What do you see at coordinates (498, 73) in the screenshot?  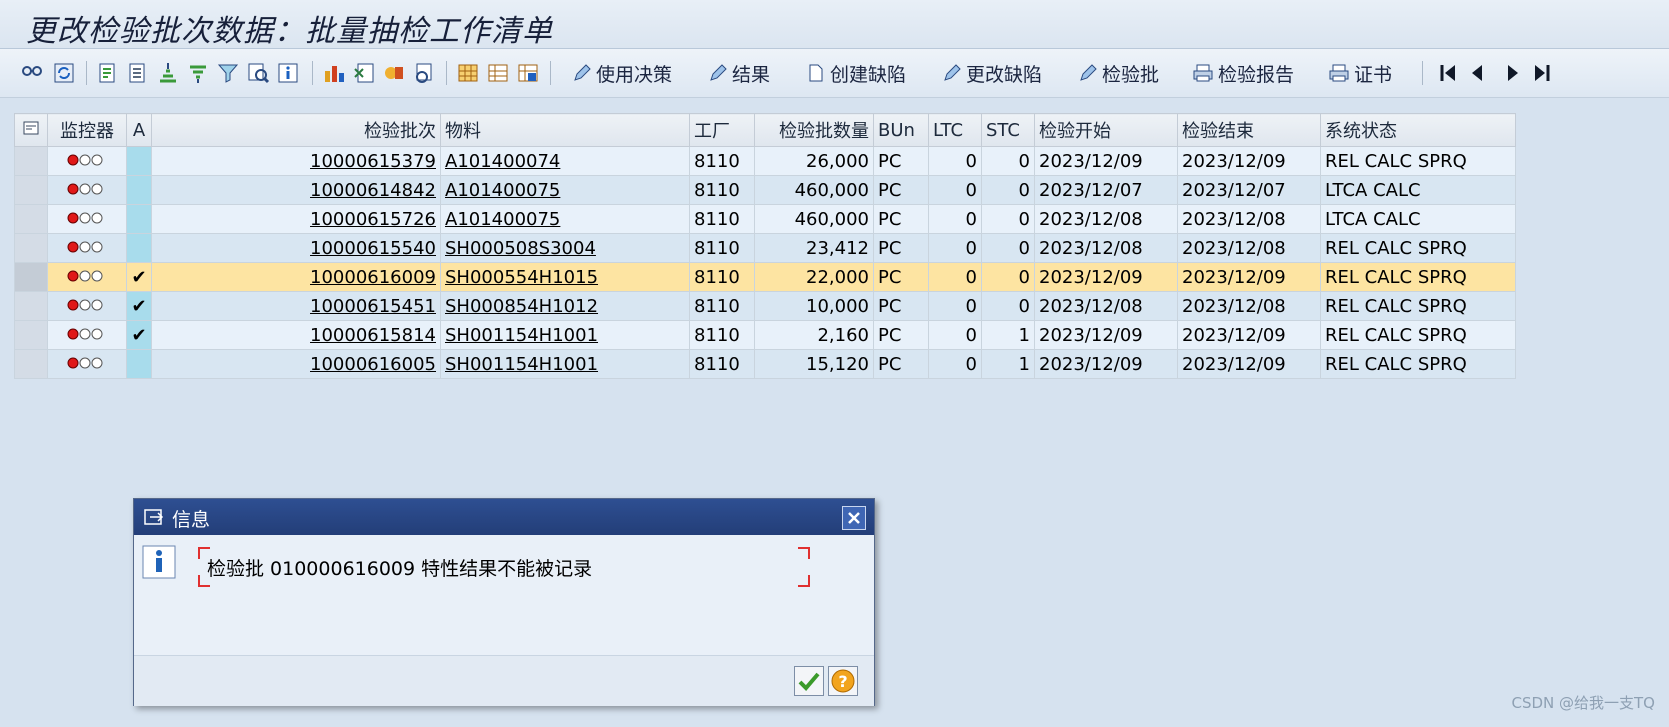 I see `choose-layout-icon` at bounding box center [498, 73].